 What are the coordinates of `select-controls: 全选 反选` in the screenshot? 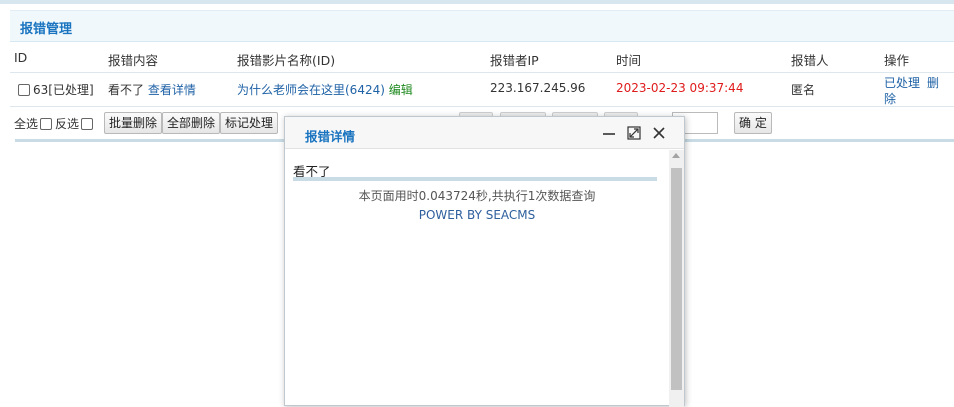 It's located at (55, 123).